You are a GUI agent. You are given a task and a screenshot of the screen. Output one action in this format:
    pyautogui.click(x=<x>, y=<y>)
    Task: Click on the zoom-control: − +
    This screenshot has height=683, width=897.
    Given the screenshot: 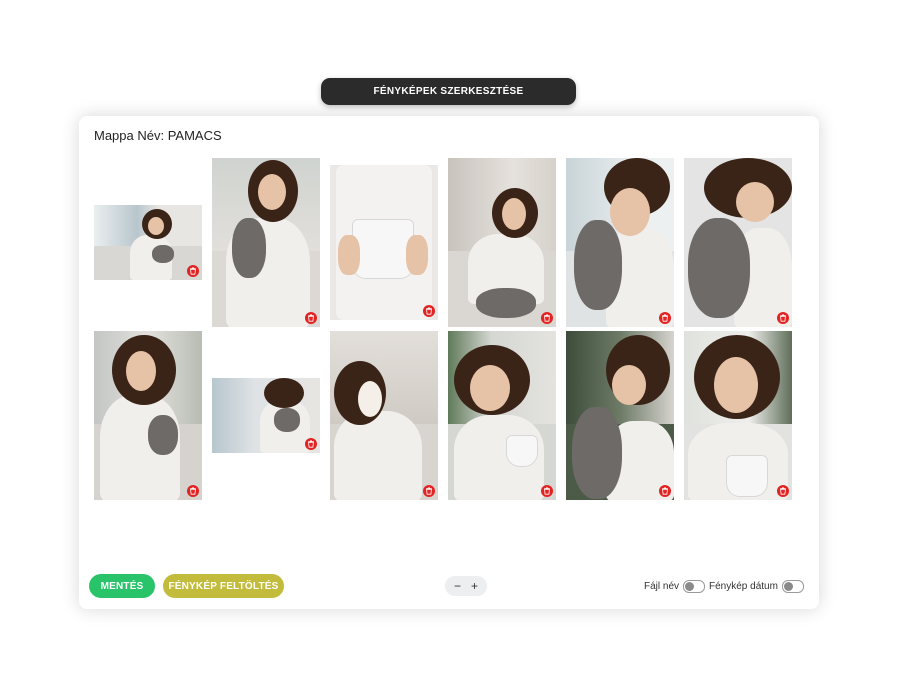 What is the action you would take?
    pyautogui.click(x=466, y=586)
    